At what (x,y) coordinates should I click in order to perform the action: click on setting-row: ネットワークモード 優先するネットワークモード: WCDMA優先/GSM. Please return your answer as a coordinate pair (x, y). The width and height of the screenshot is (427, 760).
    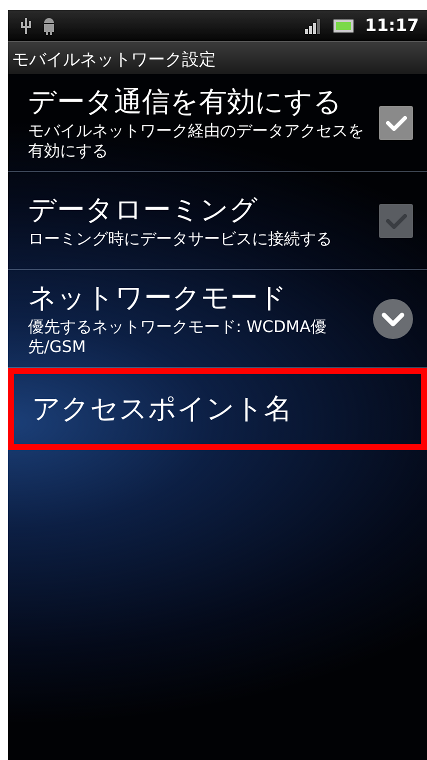
    Looking at the image, I should click on (217, 319).